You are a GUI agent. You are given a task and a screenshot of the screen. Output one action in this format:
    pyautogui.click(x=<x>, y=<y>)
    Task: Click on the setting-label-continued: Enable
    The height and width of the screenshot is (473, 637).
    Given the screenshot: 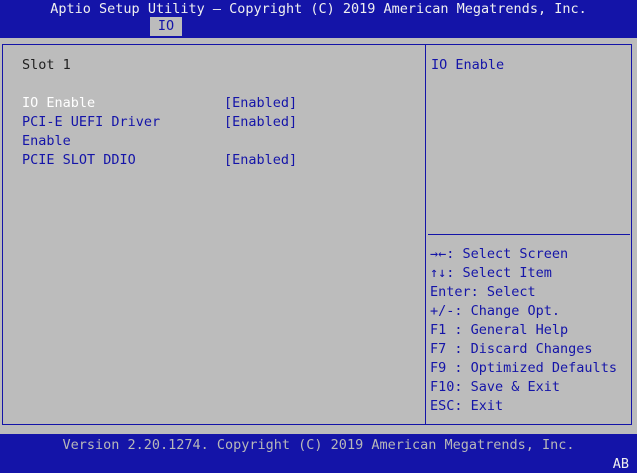 What is the action you would take?
    pyautogui.click(x=46, y=141)
    